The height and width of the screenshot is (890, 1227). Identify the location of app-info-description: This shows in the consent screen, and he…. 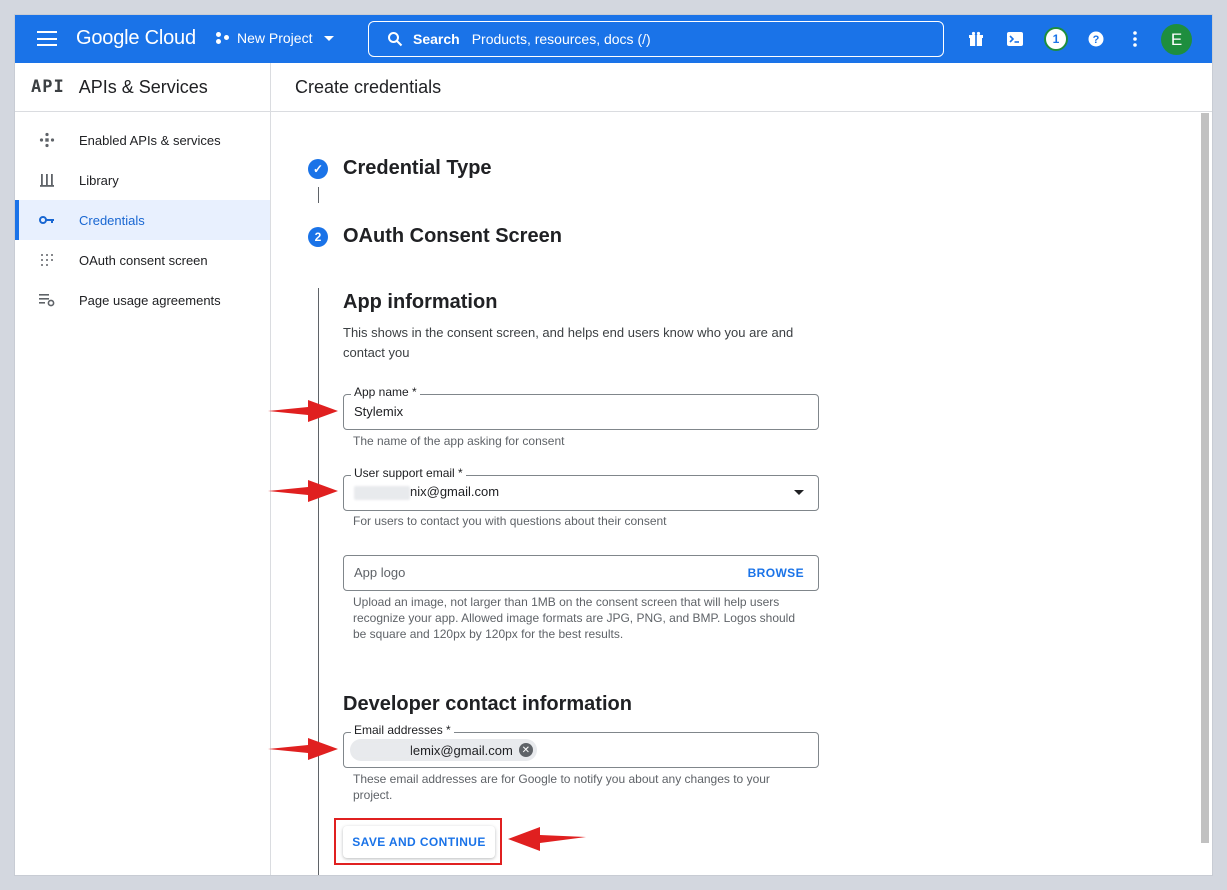
(568, 342).